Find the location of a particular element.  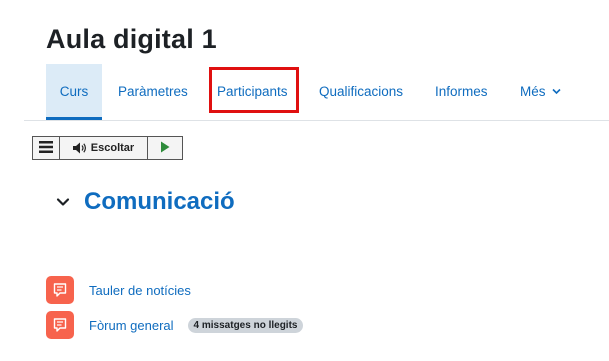

tab-mes: Més is located at coordinates (540, 92).